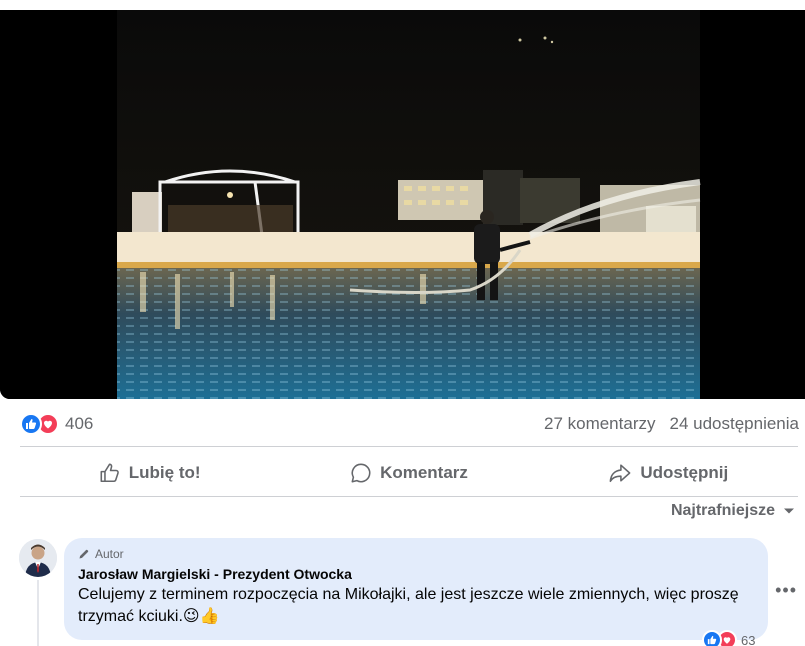 The image size is (805, 646). What do you see at coordinates (786, 590) in the screenshot?
I see `more-options-icon: •••` at bounding box center [786, 590].